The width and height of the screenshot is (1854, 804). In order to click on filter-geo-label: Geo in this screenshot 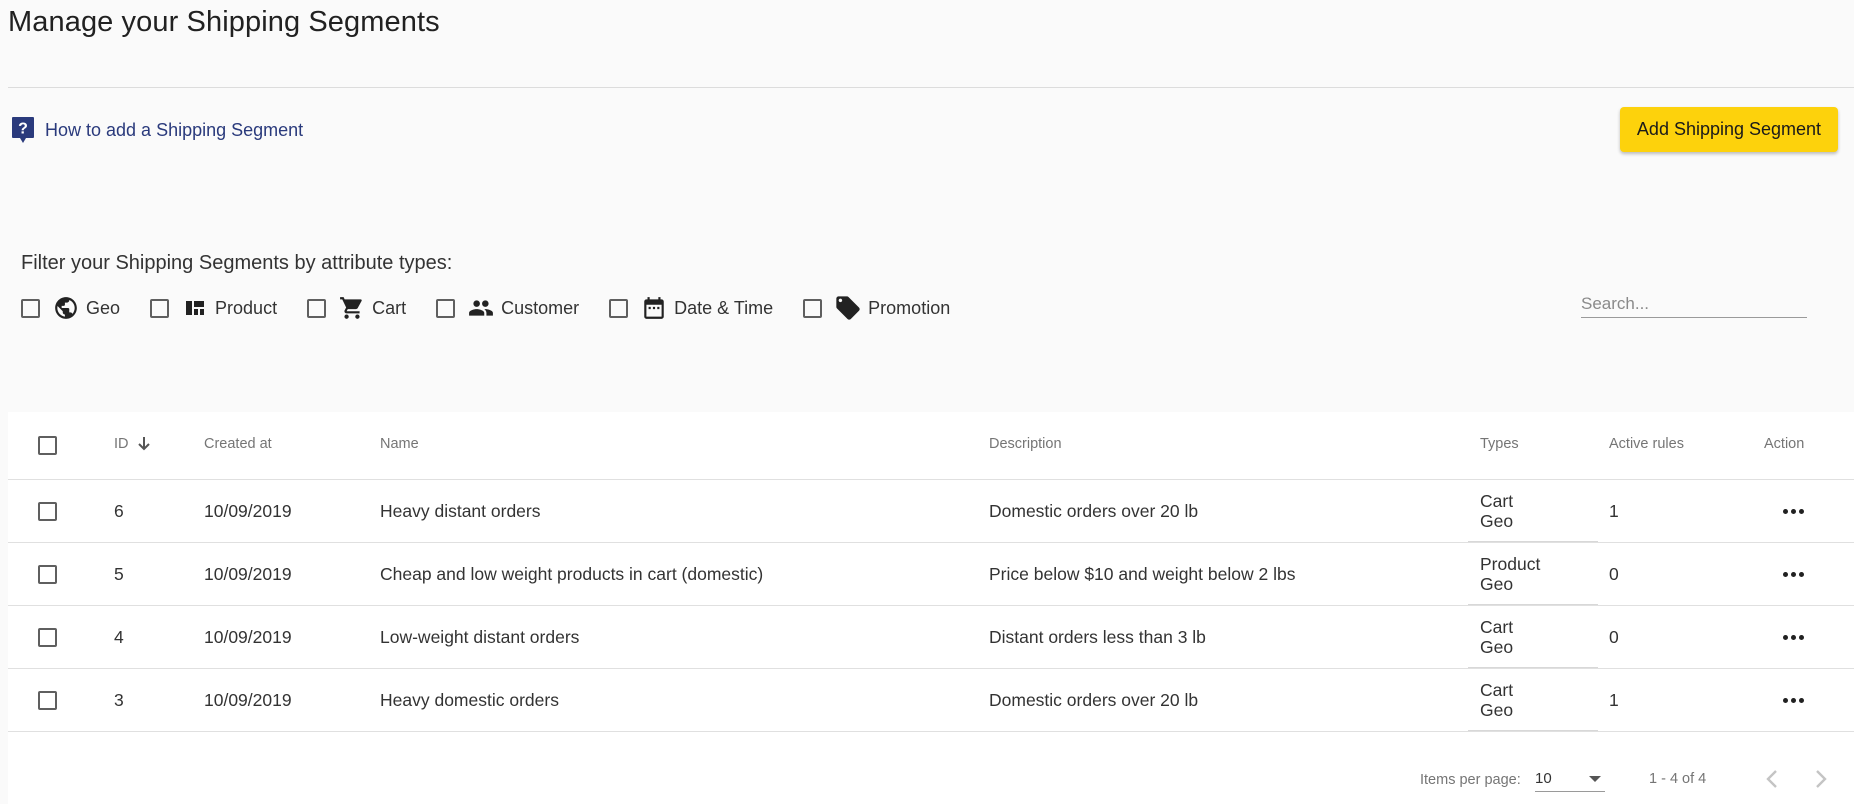, I will do `click(103, 307)`.